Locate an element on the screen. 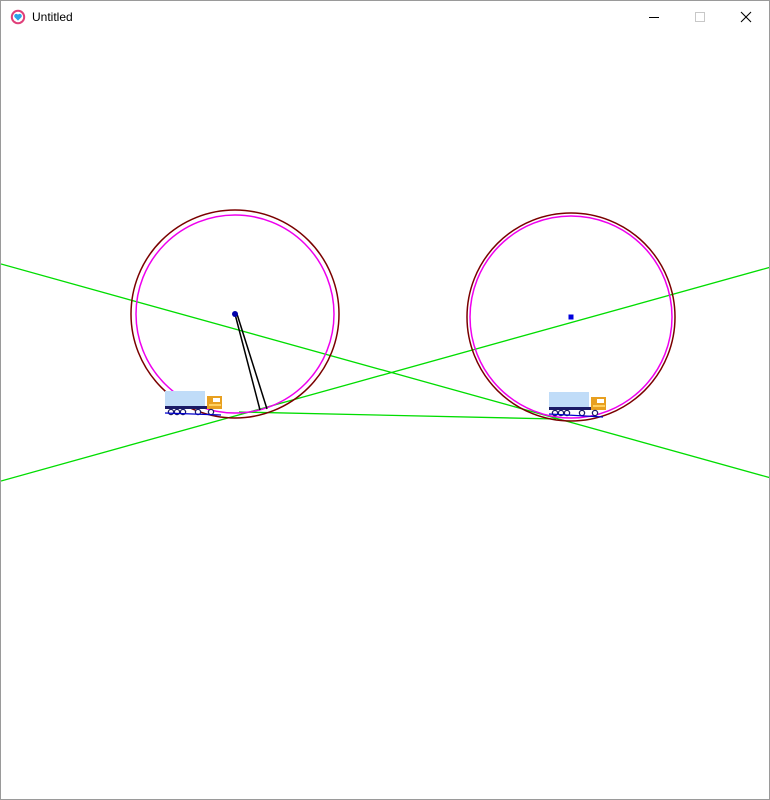  close-button is located at coordinates (746, 16).